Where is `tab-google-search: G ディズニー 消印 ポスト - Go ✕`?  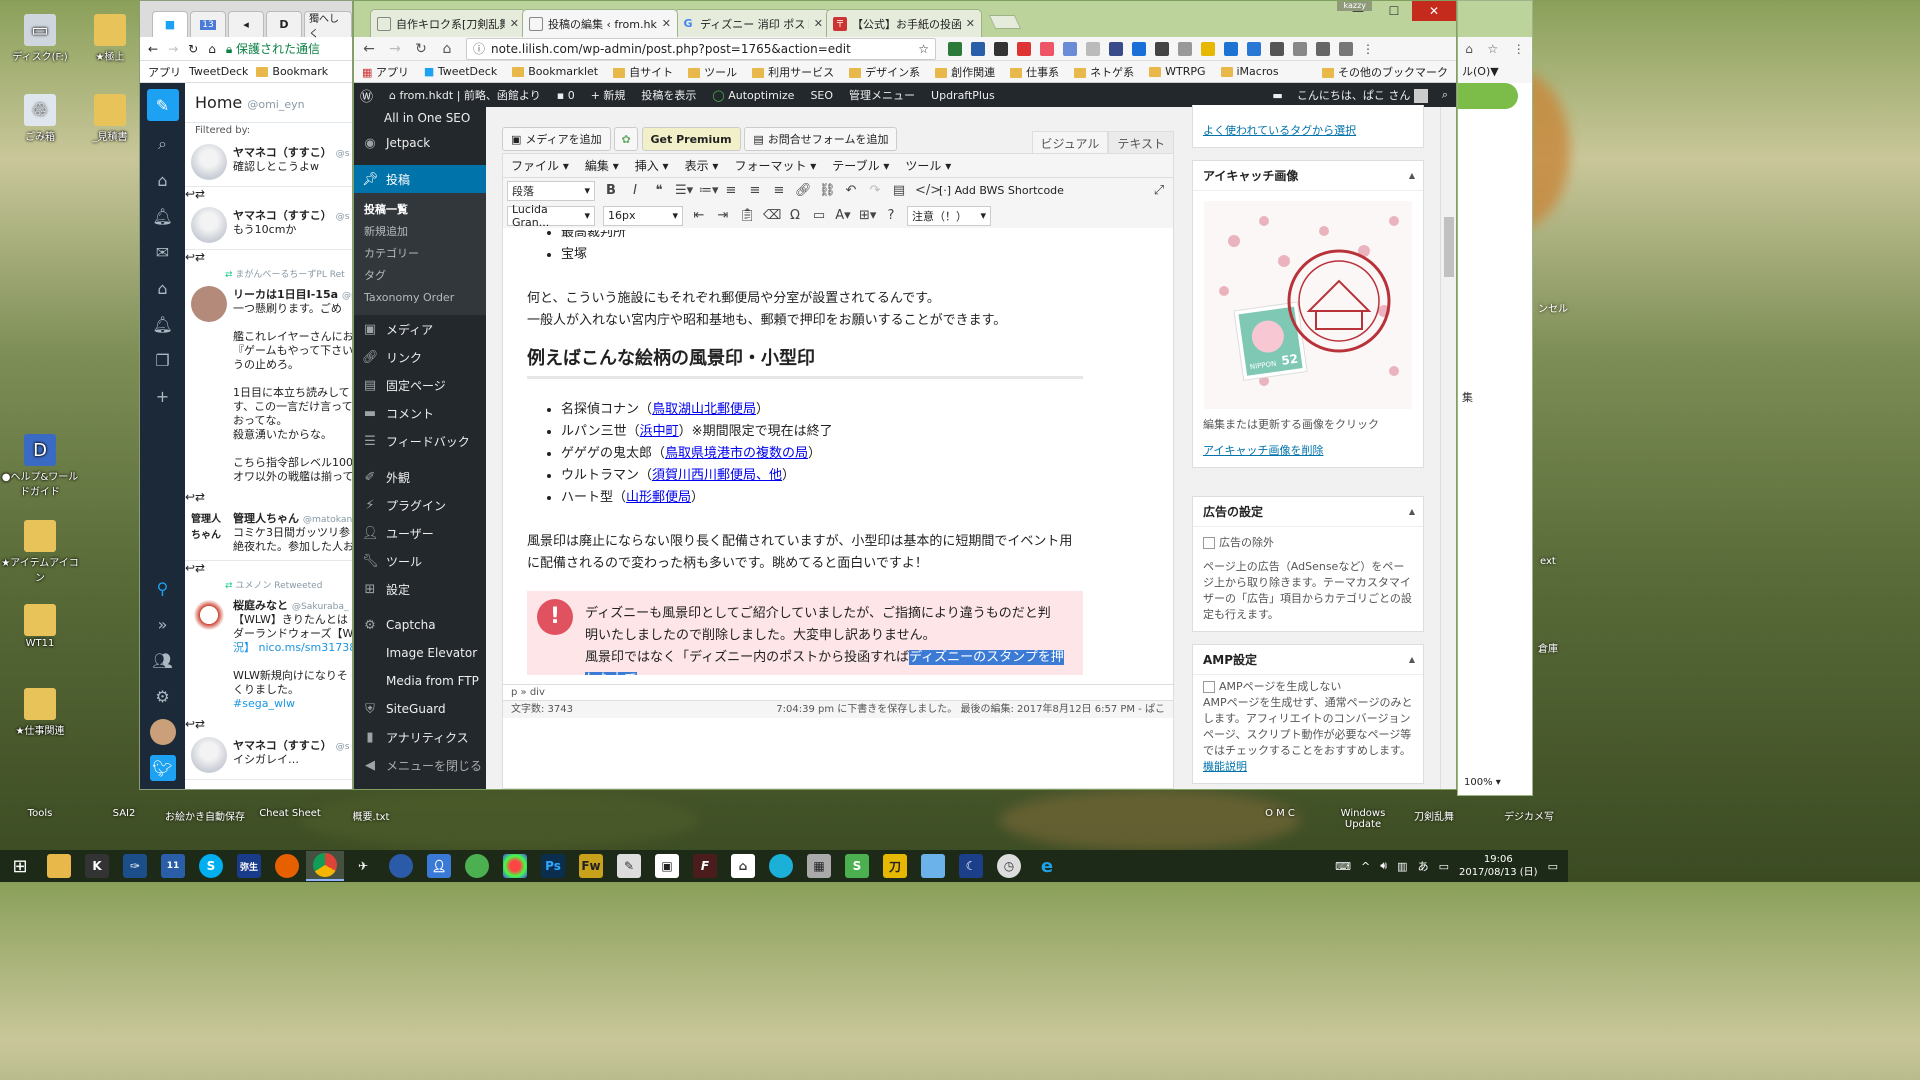 tab-google-search: G ディズニー 消印 ポスト - Go ✕ is located at coordinates (752, 23).